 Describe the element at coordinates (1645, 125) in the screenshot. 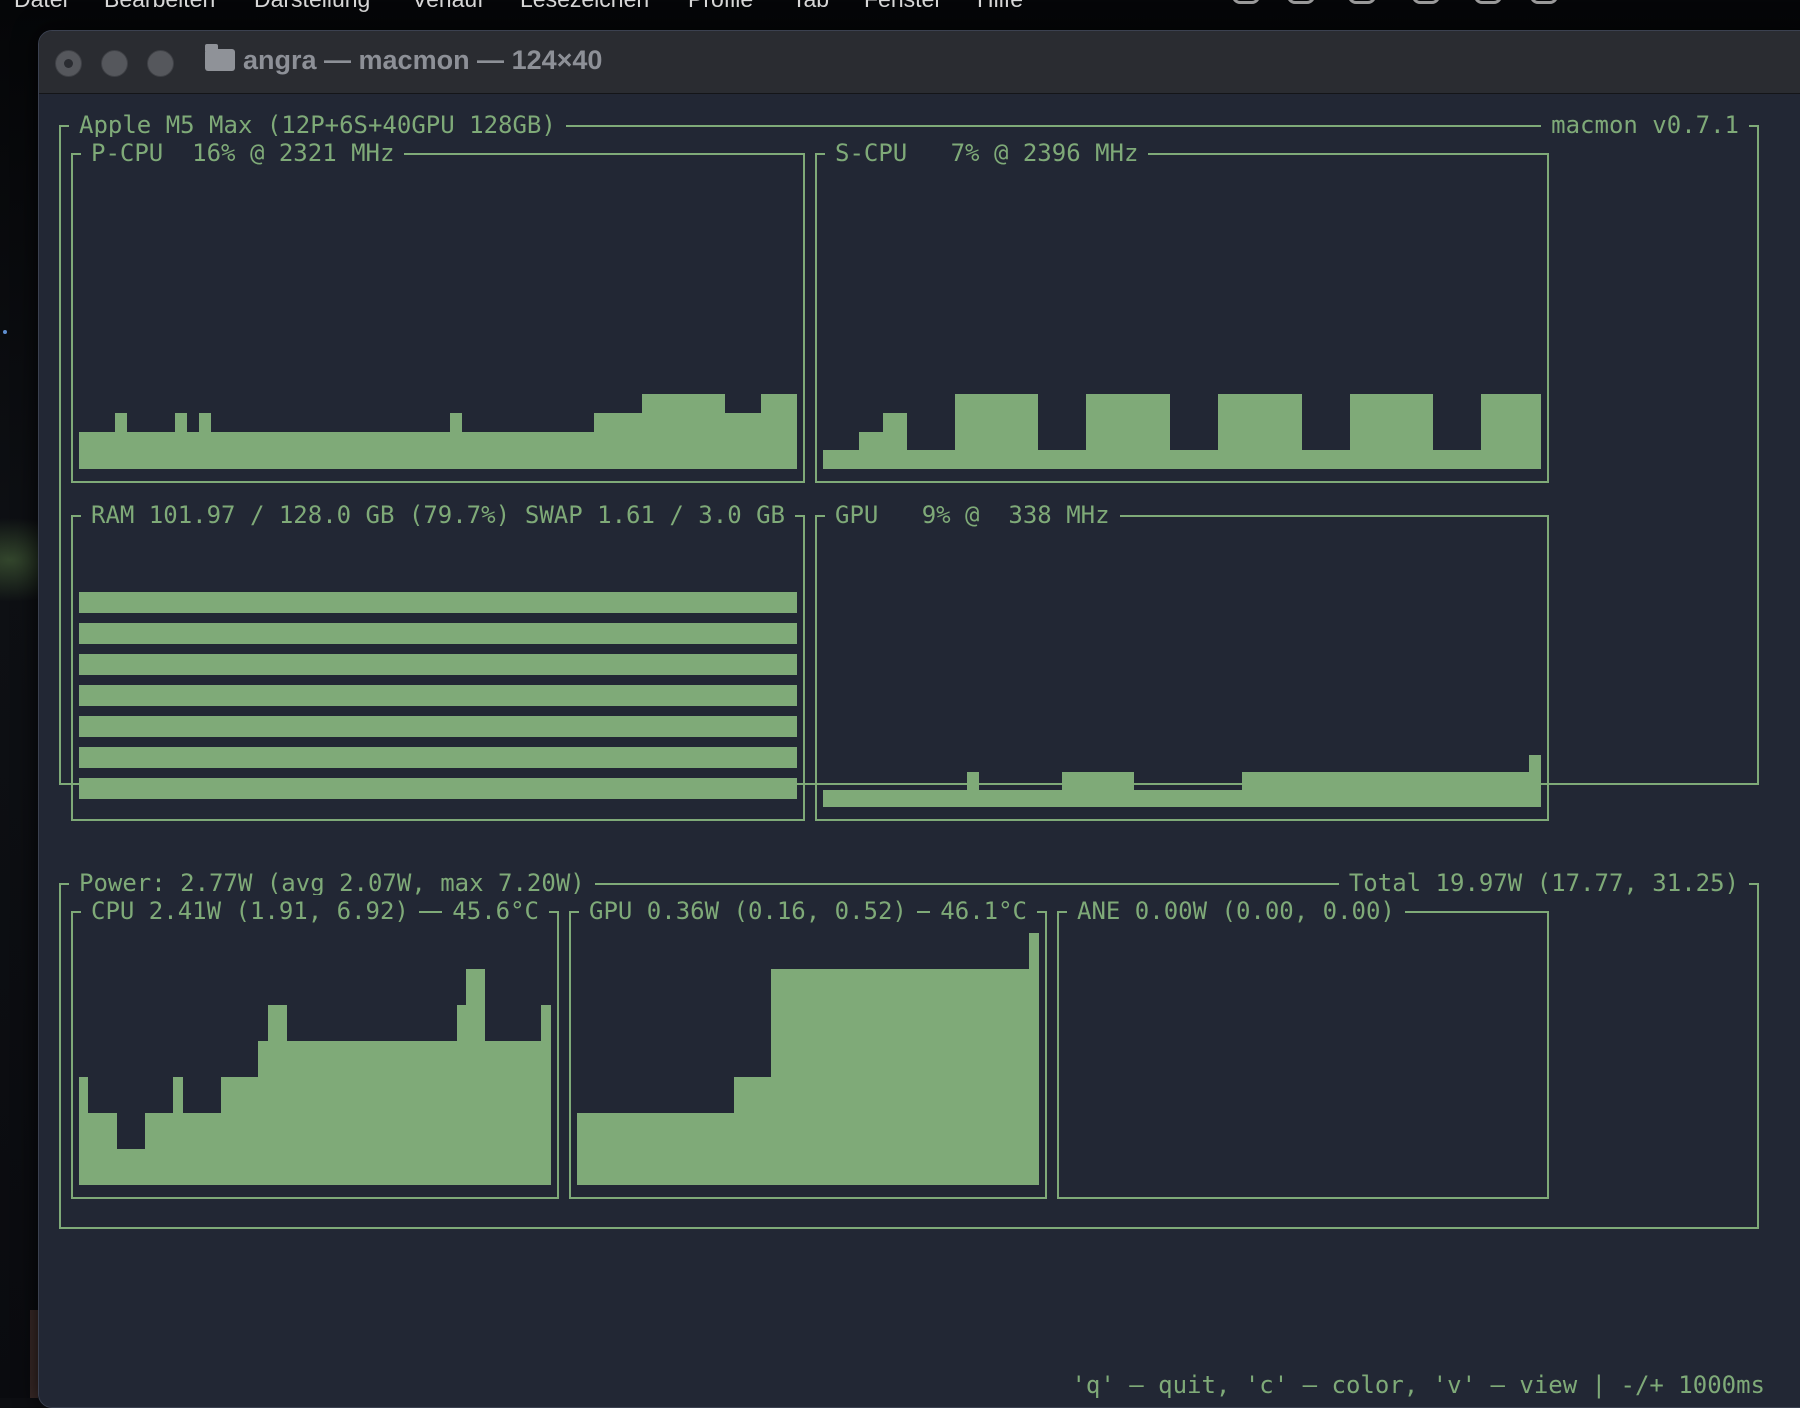

I see `version-label: macmon v0.7.1` at that location.